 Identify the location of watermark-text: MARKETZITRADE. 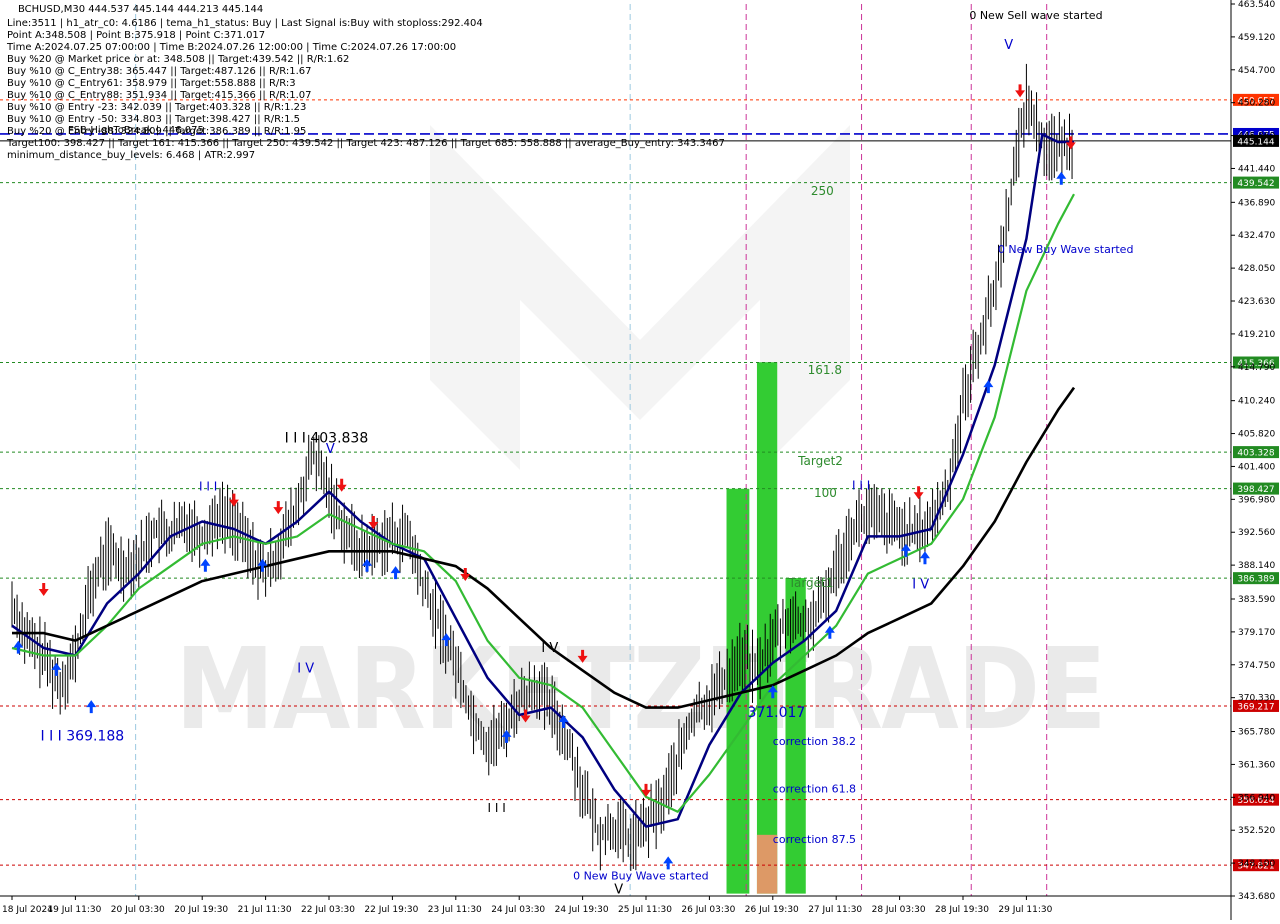
(640, 690).